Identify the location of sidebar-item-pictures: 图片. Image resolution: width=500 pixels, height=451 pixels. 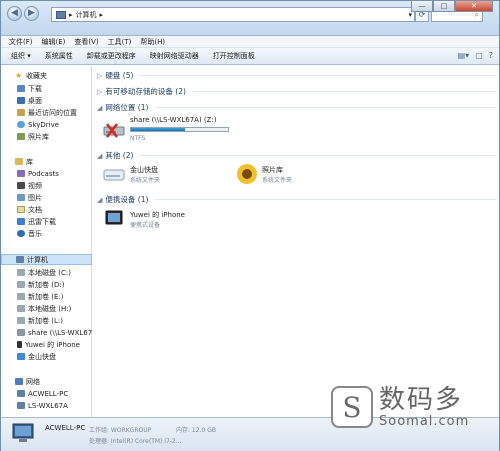
(46, 197).